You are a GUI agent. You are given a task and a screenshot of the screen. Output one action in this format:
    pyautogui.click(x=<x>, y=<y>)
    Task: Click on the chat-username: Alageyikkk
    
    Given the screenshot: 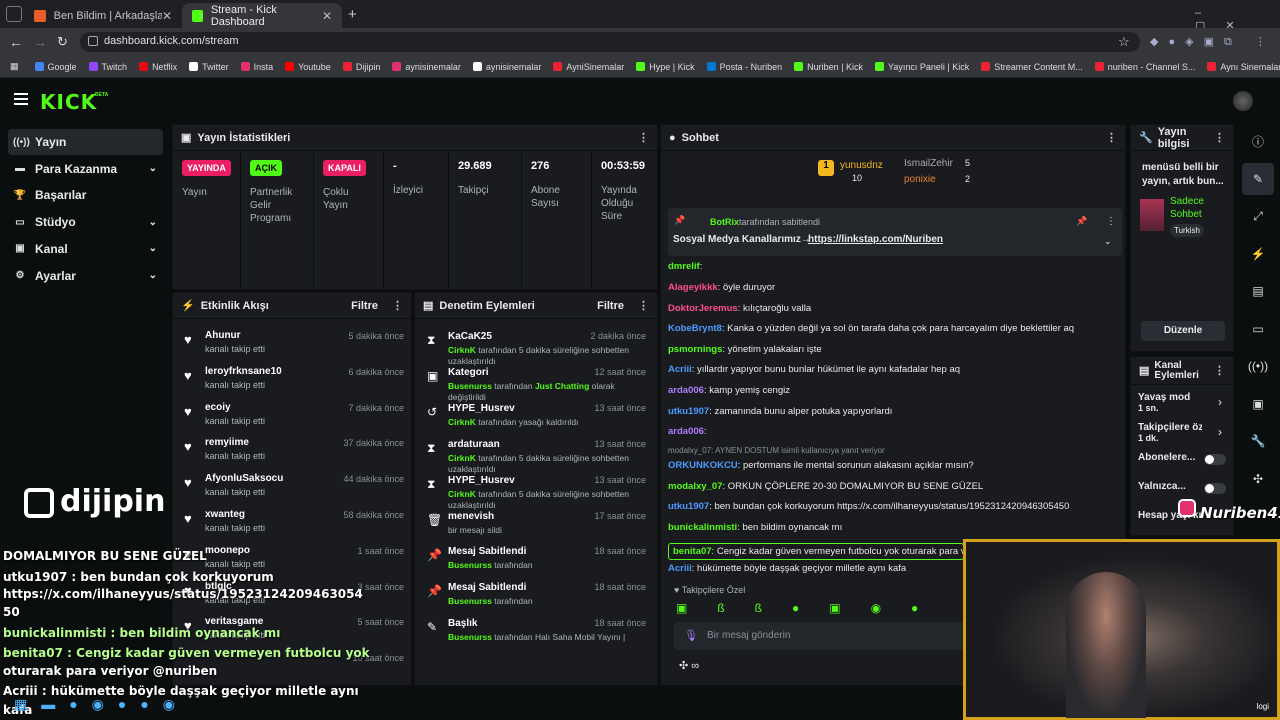 What is the action you would take?
    pyautogui.click(x=693, y=287)
    